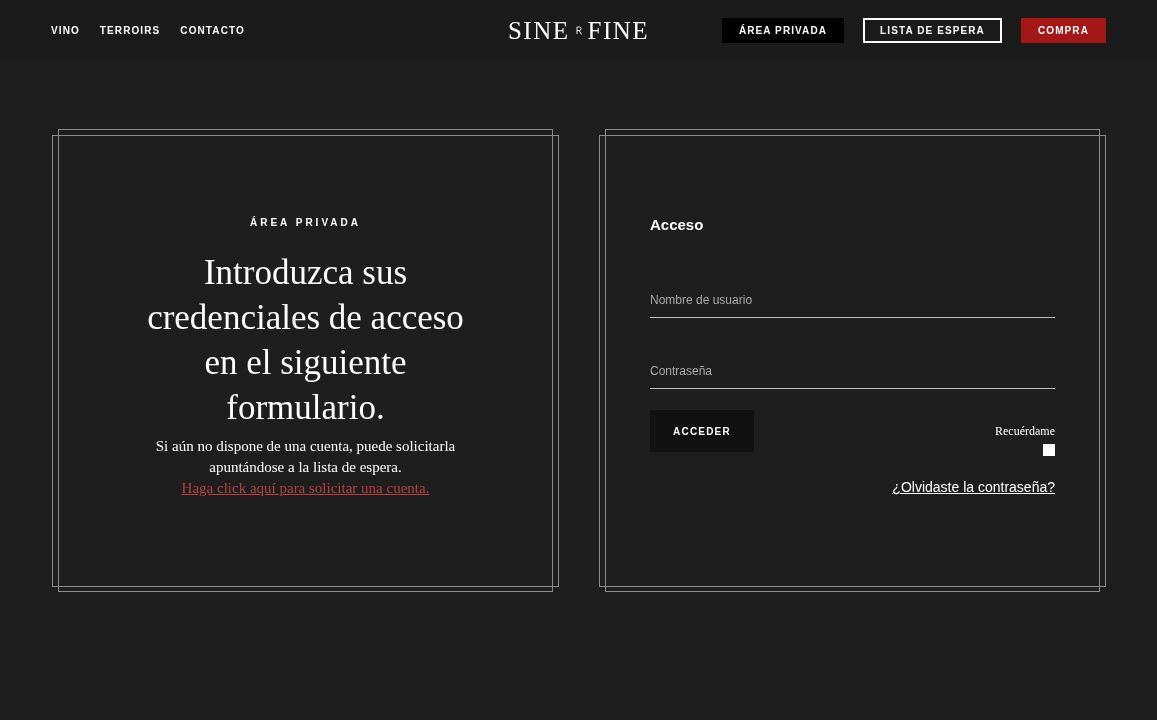 The height and width of the screenshot is (720, 1157). What do you see at coordinates (1049, 450) in the screenshot?
I see `checkbox` at bounding box center [1049, 450].